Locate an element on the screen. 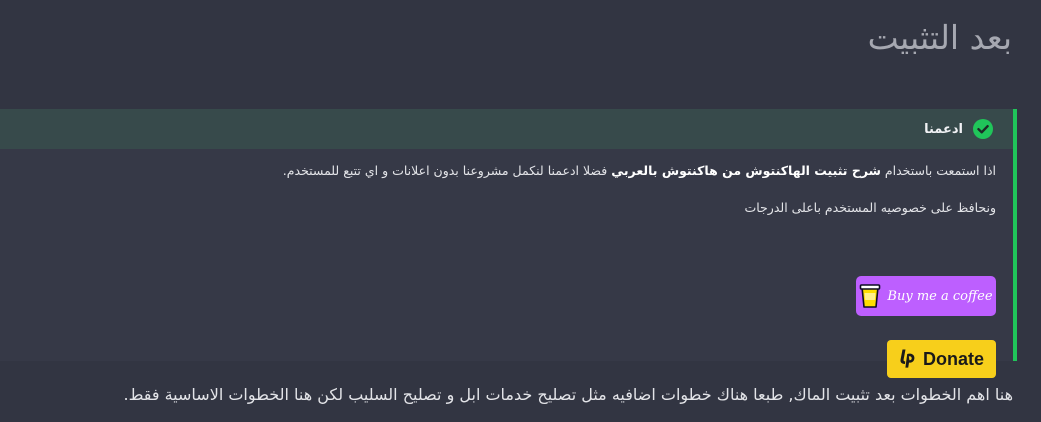 The height and width of the screenshot is (422, 1041). buy-me-a-coffee-label: Buy me a coffee is located at coordinates (940, 296).